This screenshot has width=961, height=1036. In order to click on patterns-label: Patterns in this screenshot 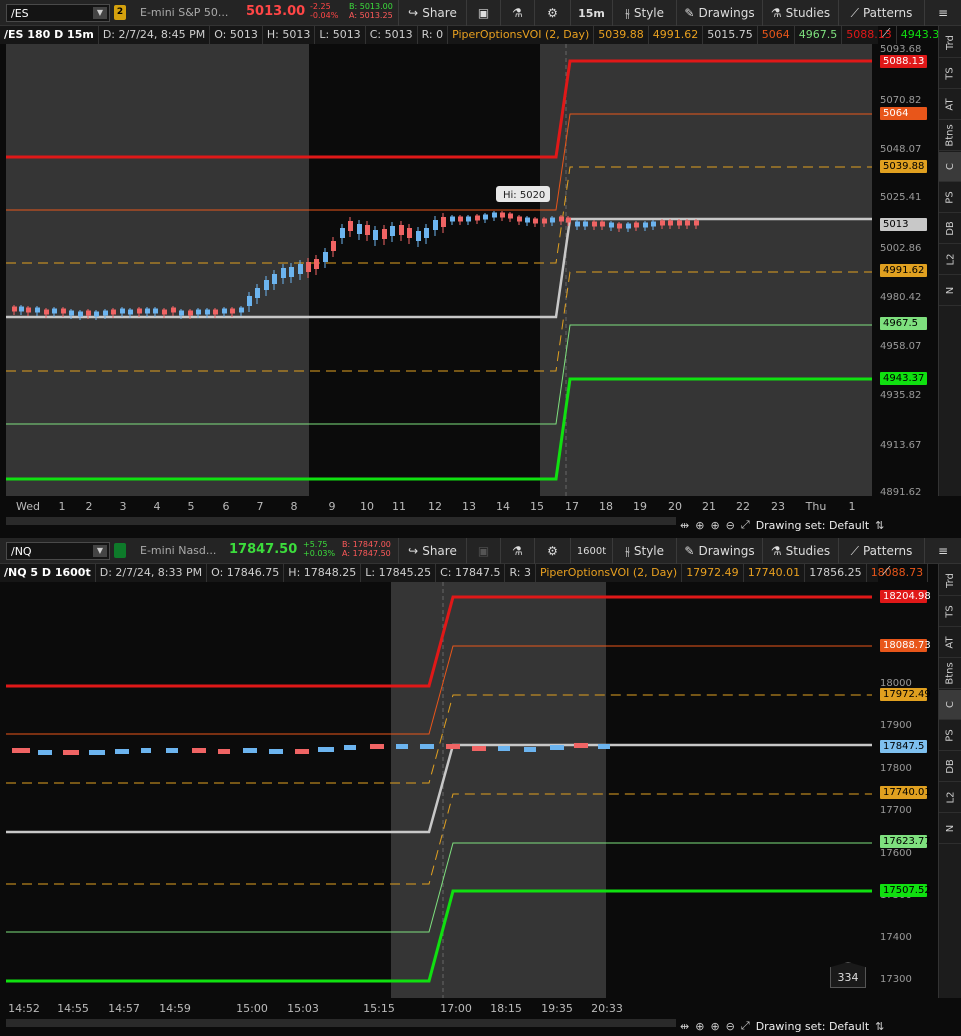, I will do `click(887, 13)`.